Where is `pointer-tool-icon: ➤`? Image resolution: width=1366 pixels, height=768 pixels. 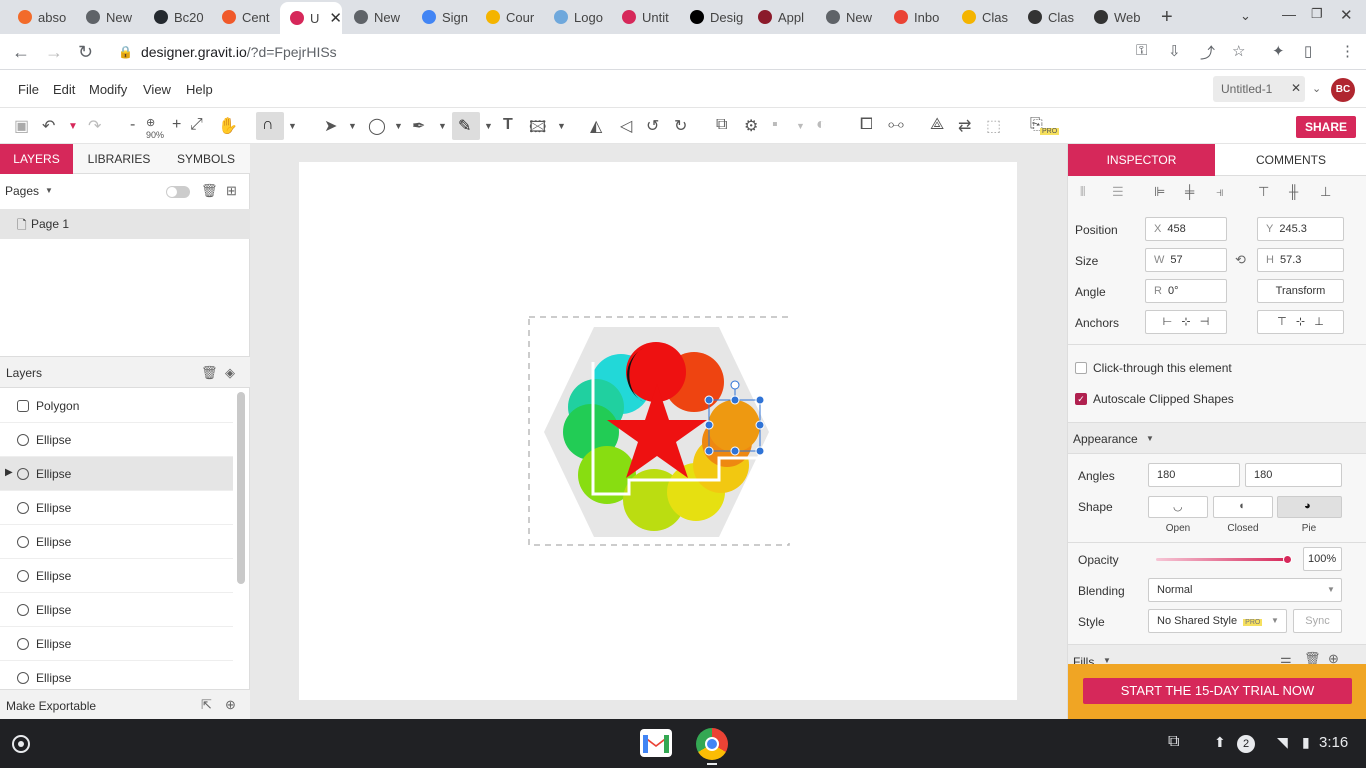 pointer-tool-icon: ➤ is located at coordinates (330, 126).